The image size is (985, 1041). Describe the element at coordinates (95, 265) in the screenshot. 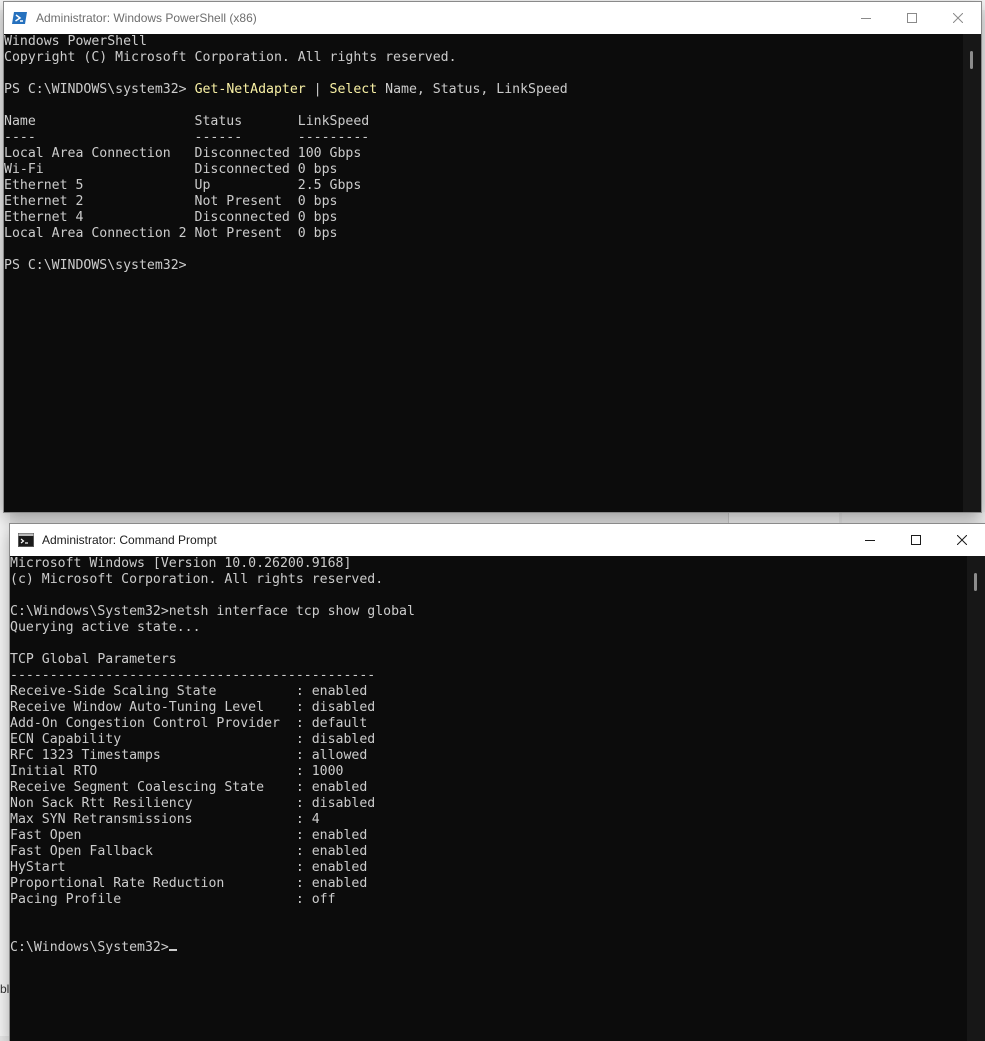

I see `ps-final-prompt: PS C:\WINDOWS\system32>` at that location.